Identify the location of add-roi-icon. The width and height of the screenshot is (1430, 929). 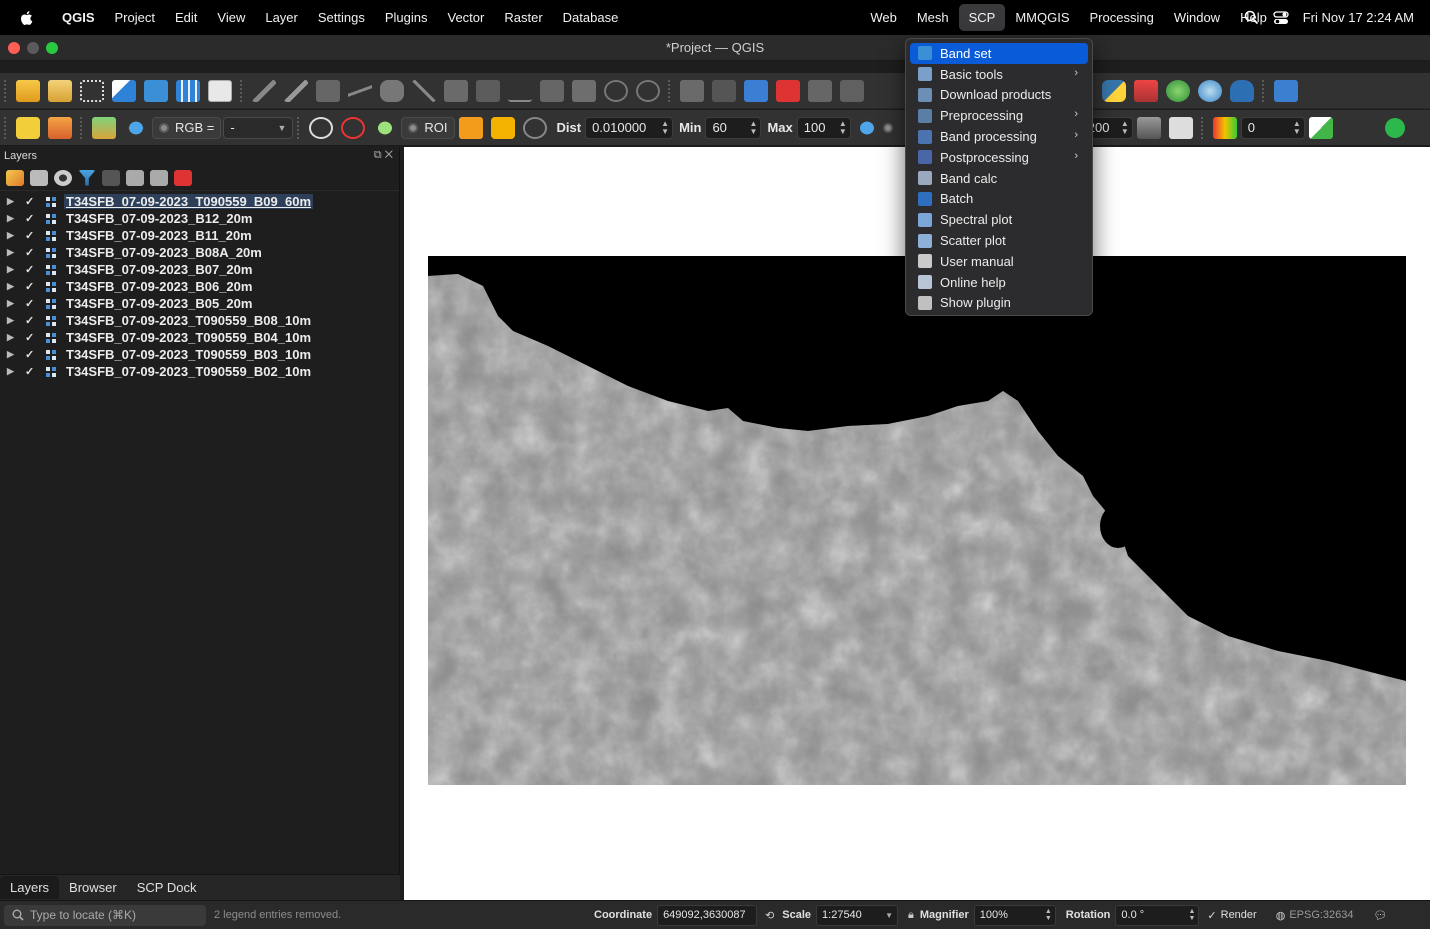
(502, 127).